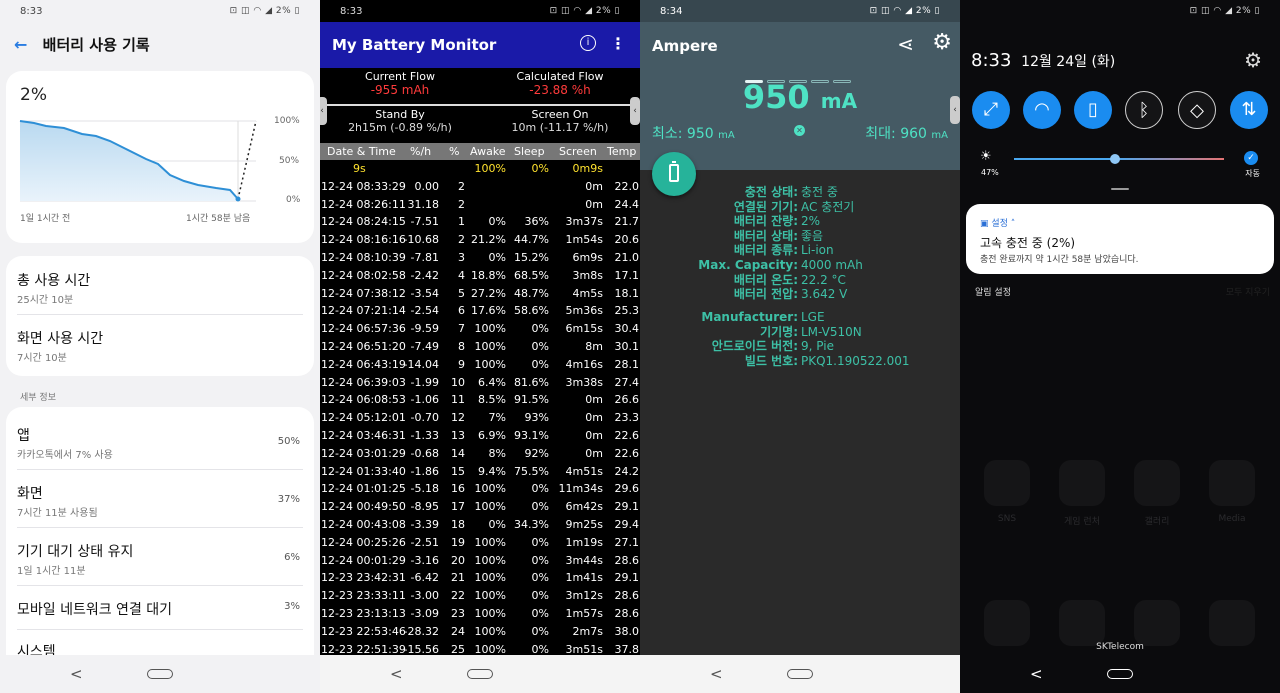 The width and height of the screenshot is (1280, 693). What do you see at coordinates (488, 151) in the screenshot?
I see `col-header: Awake` at bounding box center [488, 151].